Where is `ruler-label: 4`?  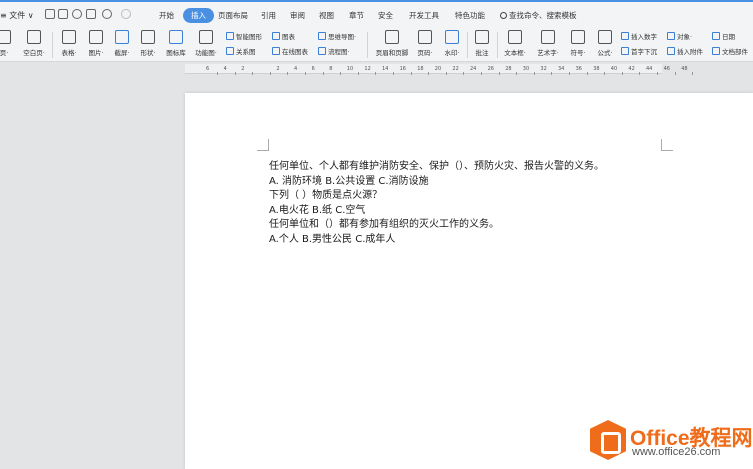 ruler-label: 4 is located at coordinates (296, 69).